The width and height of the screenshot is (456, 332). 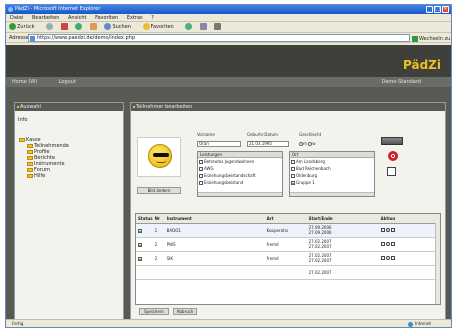 I want to click on close-button: ×, so click(x=445, y=9).